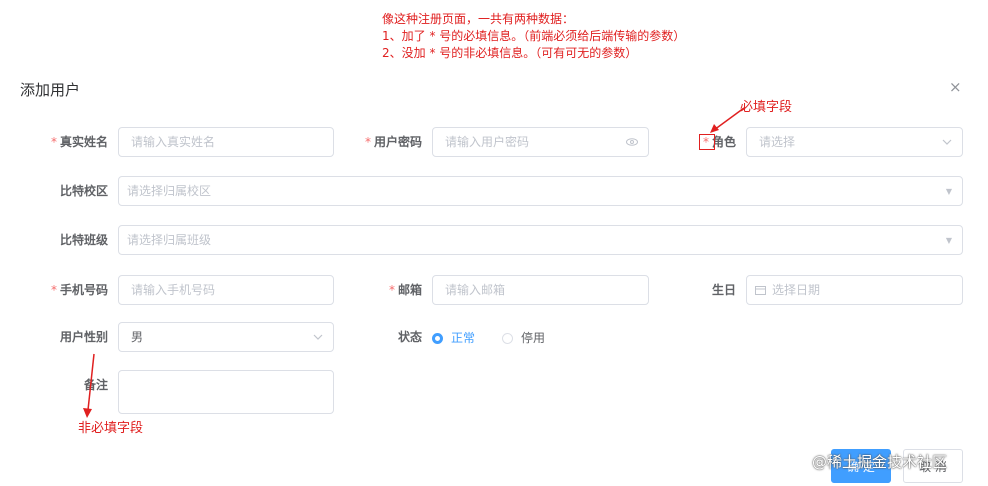  Describe the element at coordinates (83, 240) in the screenshot. I see `class-label: 比特班级` at that location.